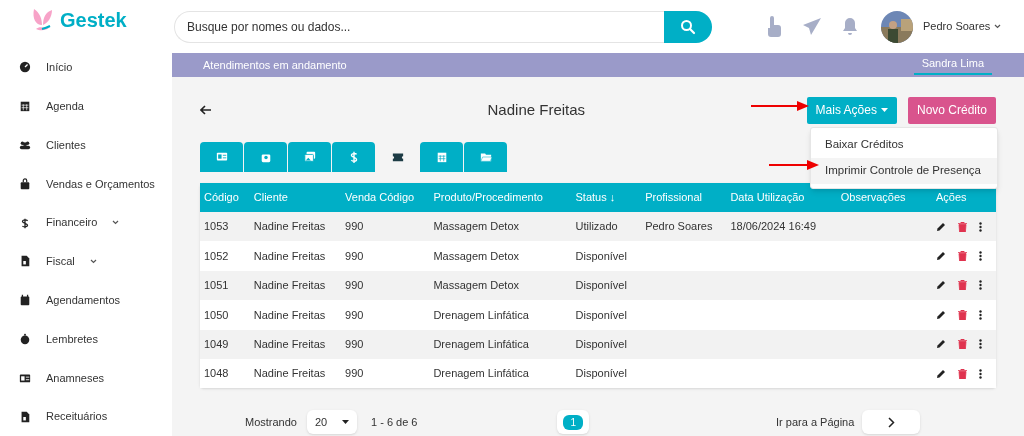  I want to click on page-title: Nadine Freitas, so click(536, 109).